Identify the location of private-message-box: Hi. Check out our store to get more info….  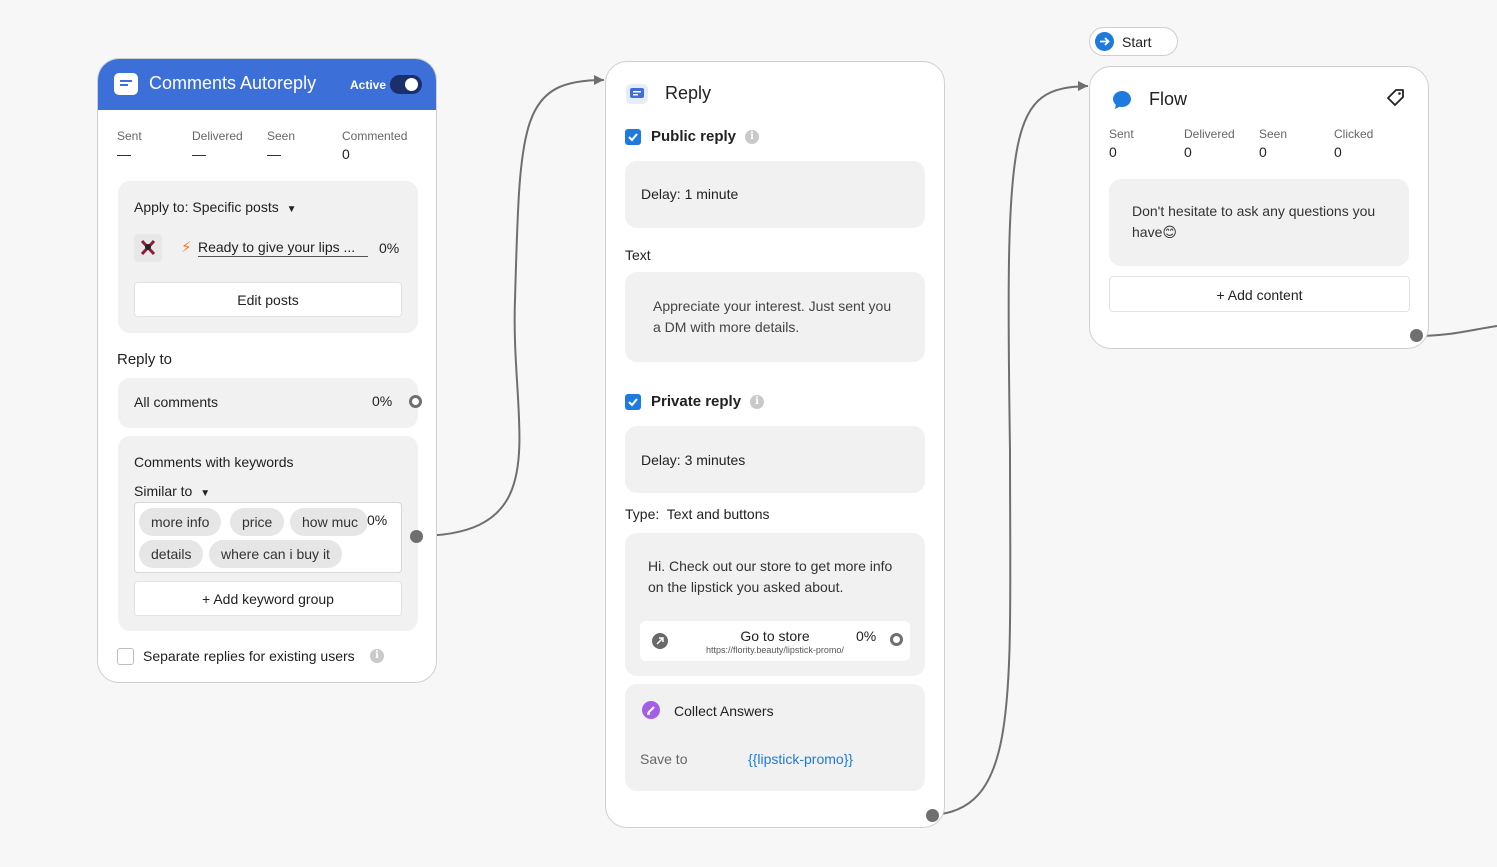
(775, 604).